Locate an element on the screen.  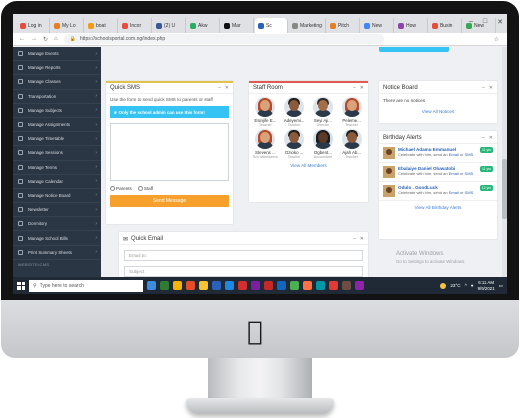
browser-tab: Pitch is located at coordinates (343, 25).